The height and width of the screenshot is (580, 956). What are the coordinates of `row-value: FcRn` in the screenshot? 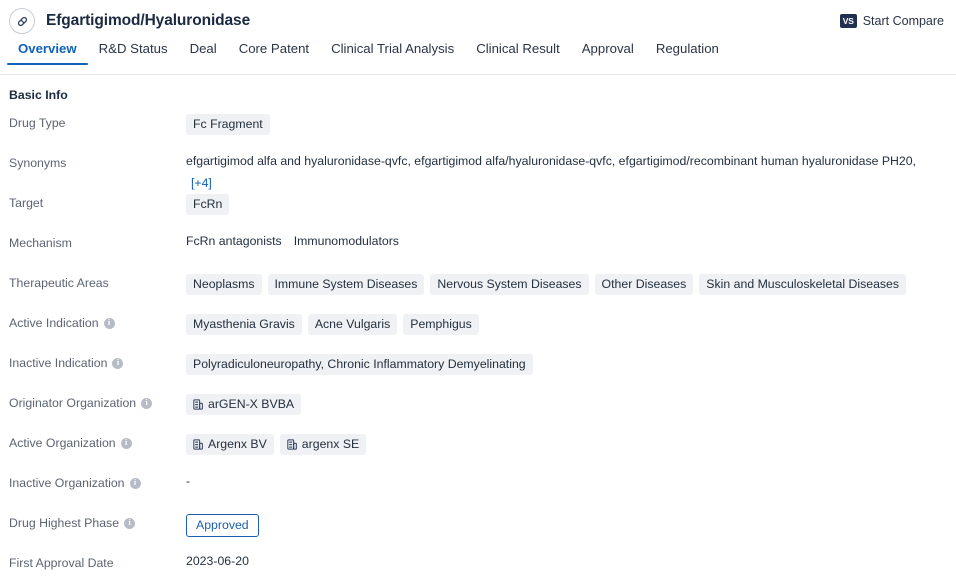 It's located at (571, 205).